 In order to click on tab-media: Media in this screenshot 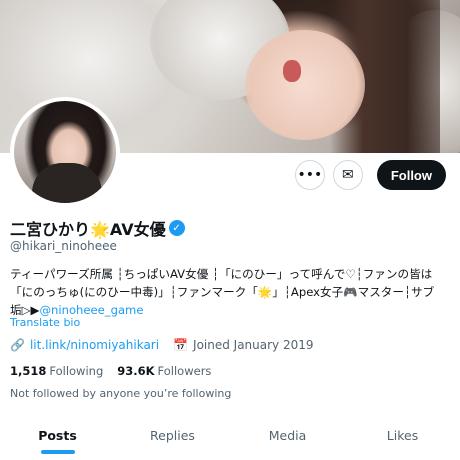, I will do `click(287, 435)`.